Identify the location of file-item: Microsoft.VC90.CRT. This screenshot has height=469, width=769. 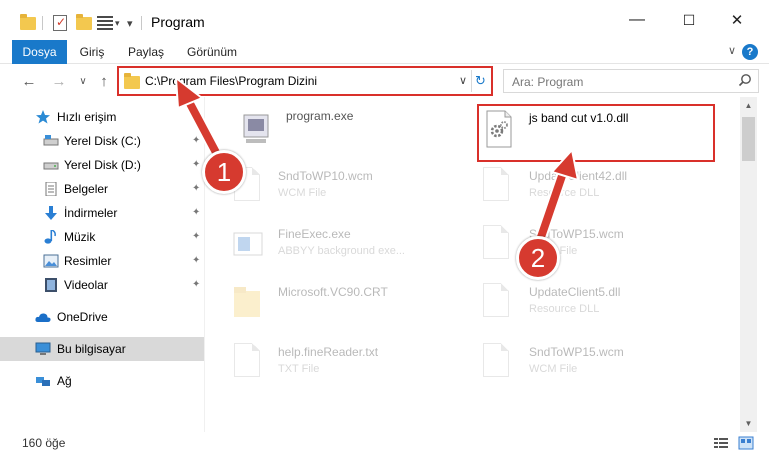
(330, 306).